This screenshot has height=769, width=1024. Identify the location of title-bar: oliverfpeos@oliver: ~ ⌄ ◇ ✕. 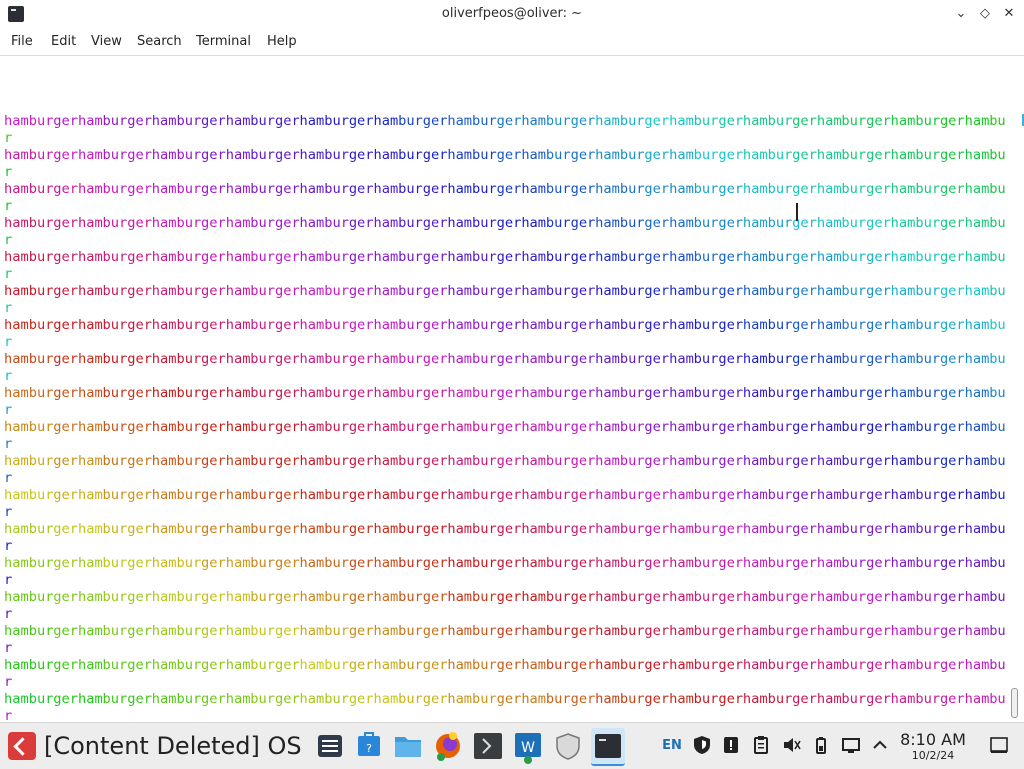
(512, 14).